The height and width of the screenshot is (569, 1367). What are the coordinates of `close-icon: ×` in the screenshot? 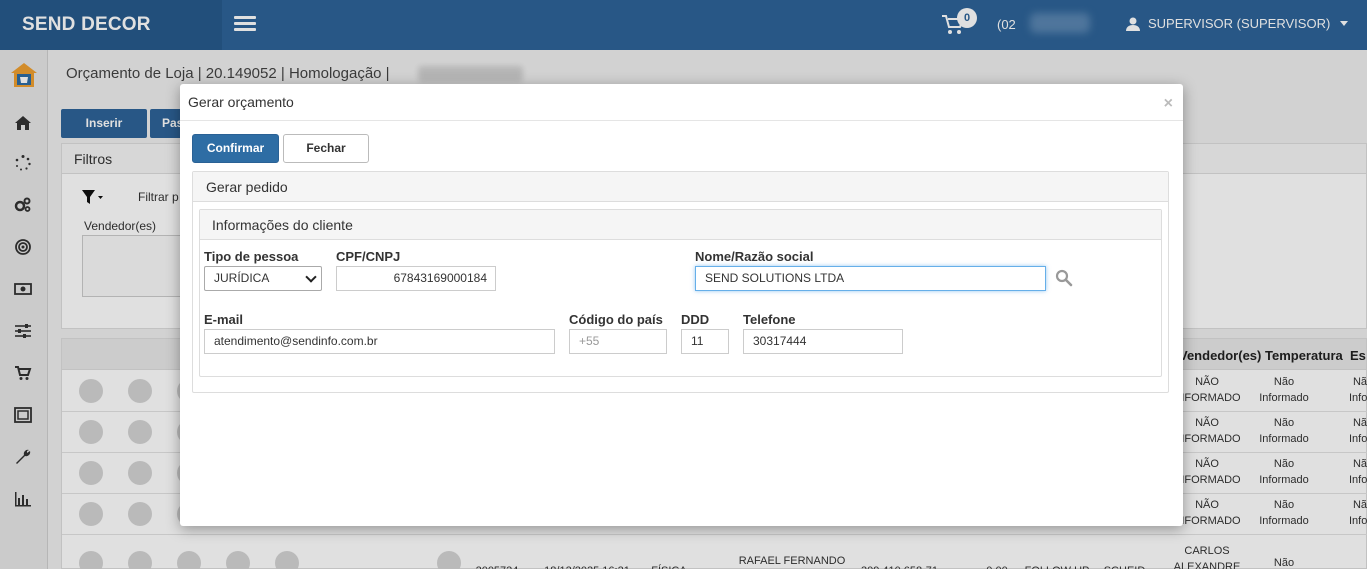 It's located at (1168, 104).